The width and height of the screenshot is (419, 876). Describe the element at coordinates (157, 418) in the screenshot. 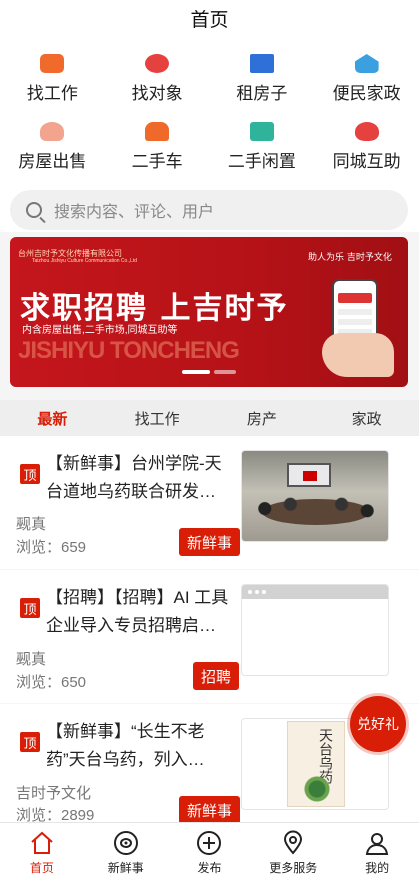

I see `tab-find-job: 找工作` at that location.